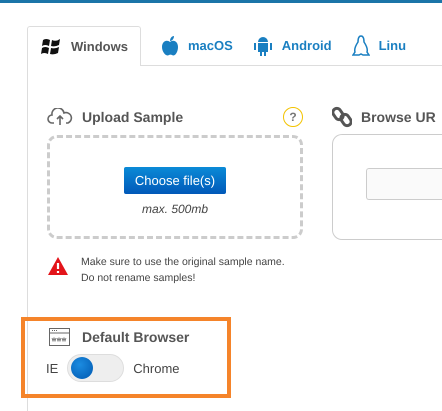 The height and width of the screenshot is (411, 442). I want to click on choose-files-button: Choose file(s), so click(175, 180).